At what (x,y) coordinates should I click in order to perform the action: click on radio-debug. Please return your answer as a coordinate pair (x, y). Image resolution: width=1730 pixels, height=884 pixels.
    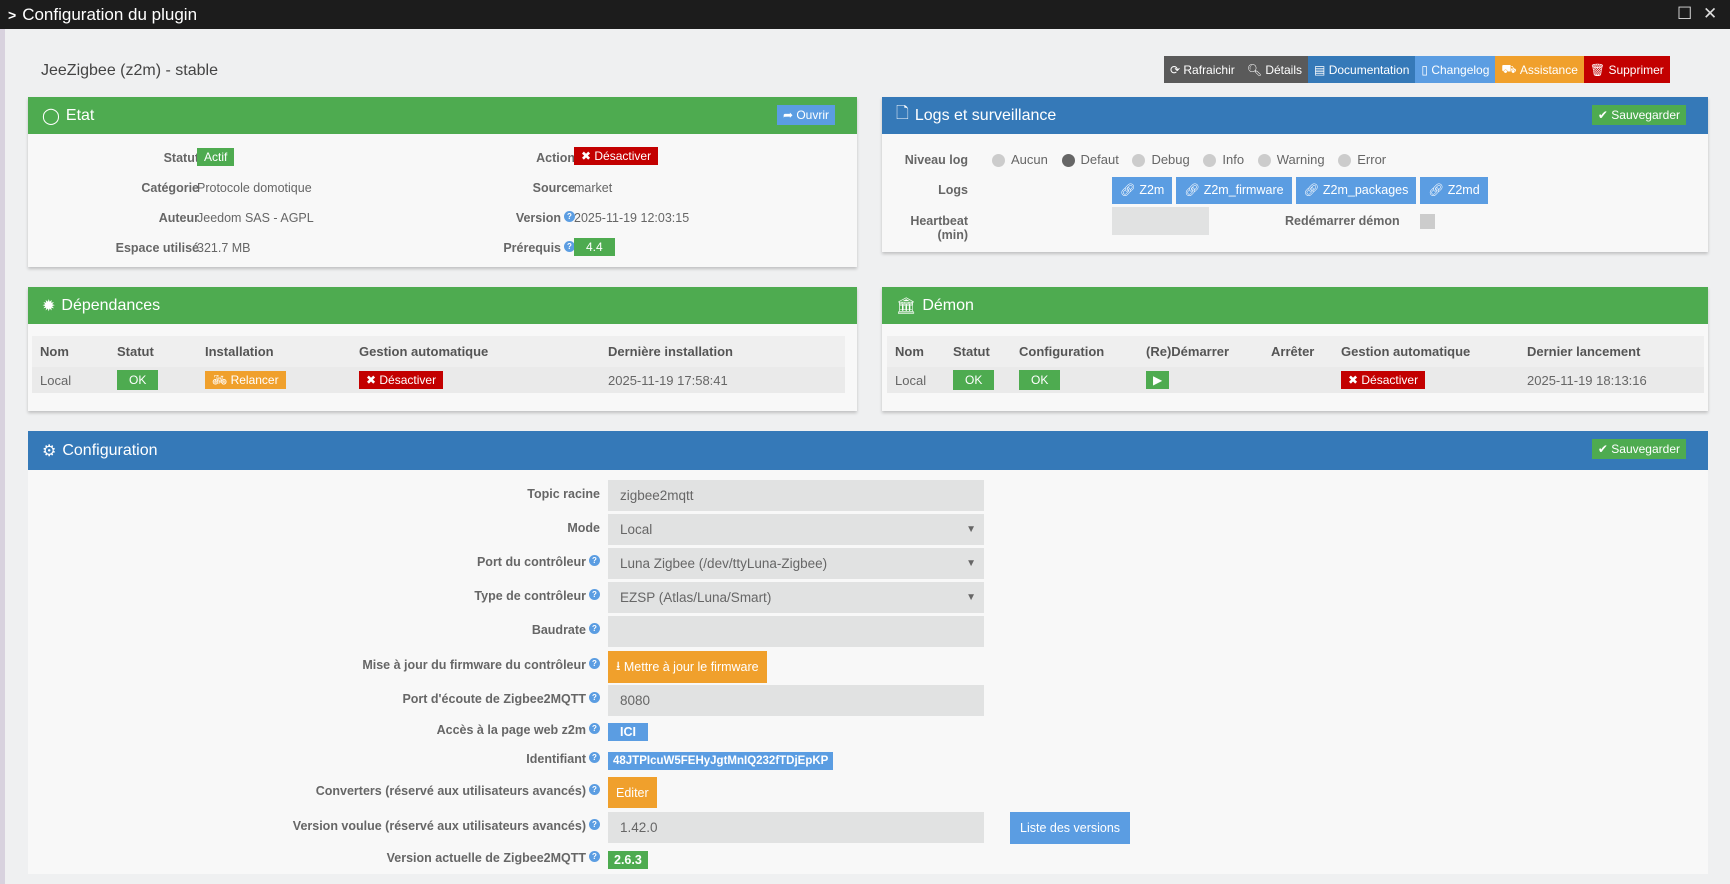
    Looking at the image, I should click on (1139, 161).